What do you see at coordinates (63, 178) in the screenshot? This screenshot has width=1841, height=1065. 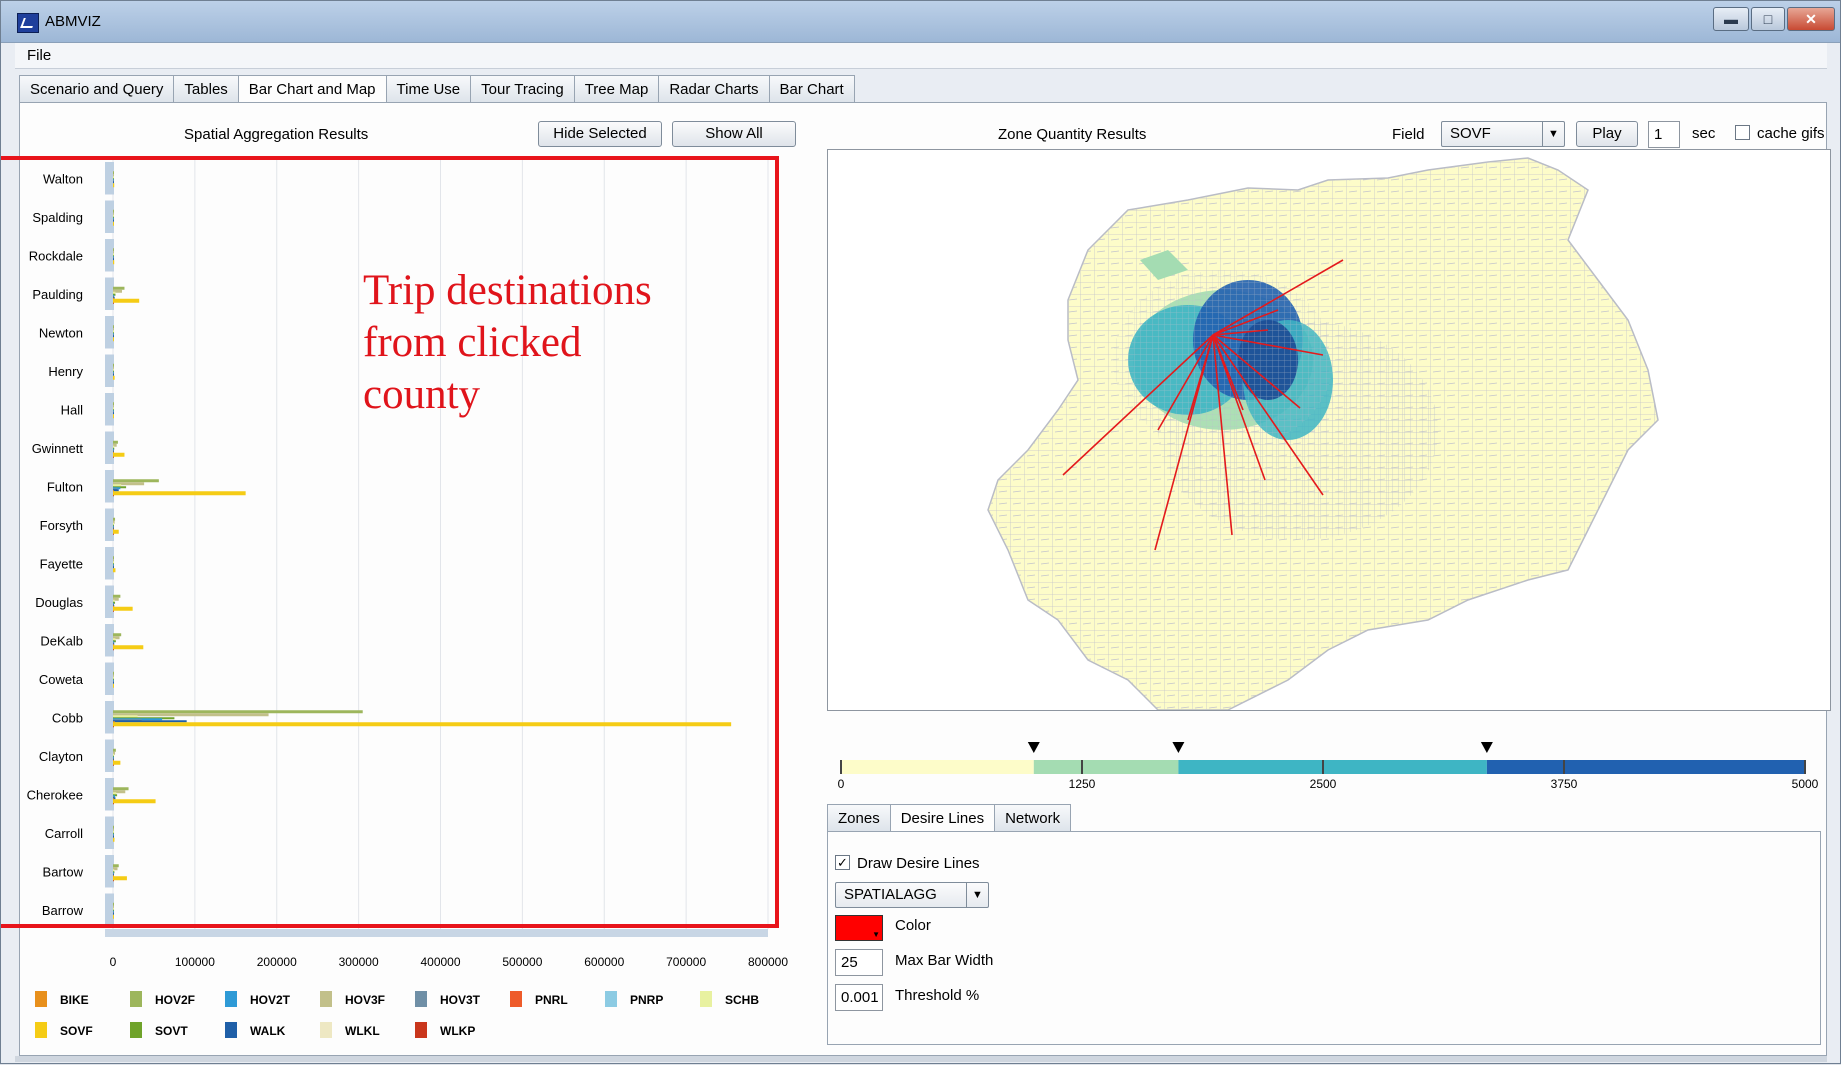 I see `category-label: Walton` at bounding box center [63, 178].